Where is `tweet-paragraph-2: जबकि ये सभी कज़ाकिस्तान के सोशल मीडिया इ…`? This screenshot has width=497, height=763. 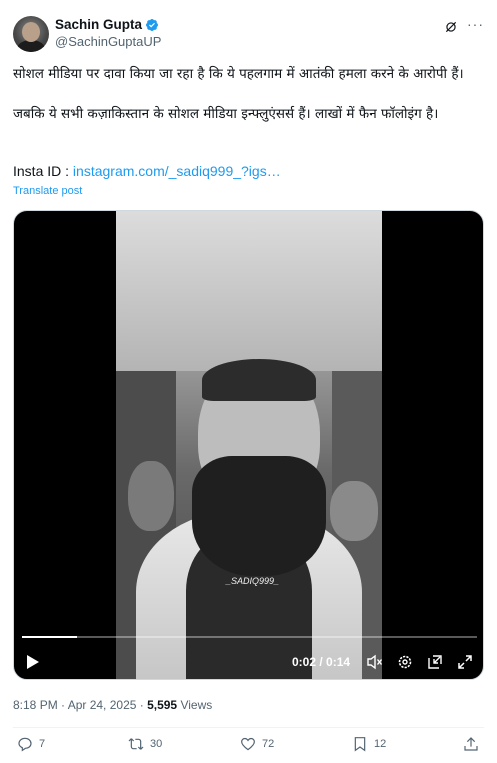
tweet-paragraph-2: जबकि ये सभी कज़ाकिस्तान के सोशल मीडिया इ… is located at coordinates (226, 114).